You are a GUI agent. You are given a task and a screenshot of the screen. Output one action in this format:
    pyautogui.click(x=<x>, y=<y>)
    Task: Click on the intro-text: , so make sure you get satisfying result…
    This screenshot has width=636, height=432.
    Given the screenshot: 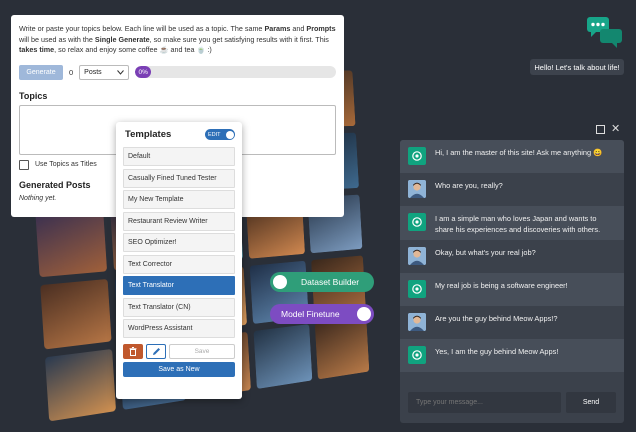 What is the action you would take?
    pyautogui.click(x=239, y=39)
    